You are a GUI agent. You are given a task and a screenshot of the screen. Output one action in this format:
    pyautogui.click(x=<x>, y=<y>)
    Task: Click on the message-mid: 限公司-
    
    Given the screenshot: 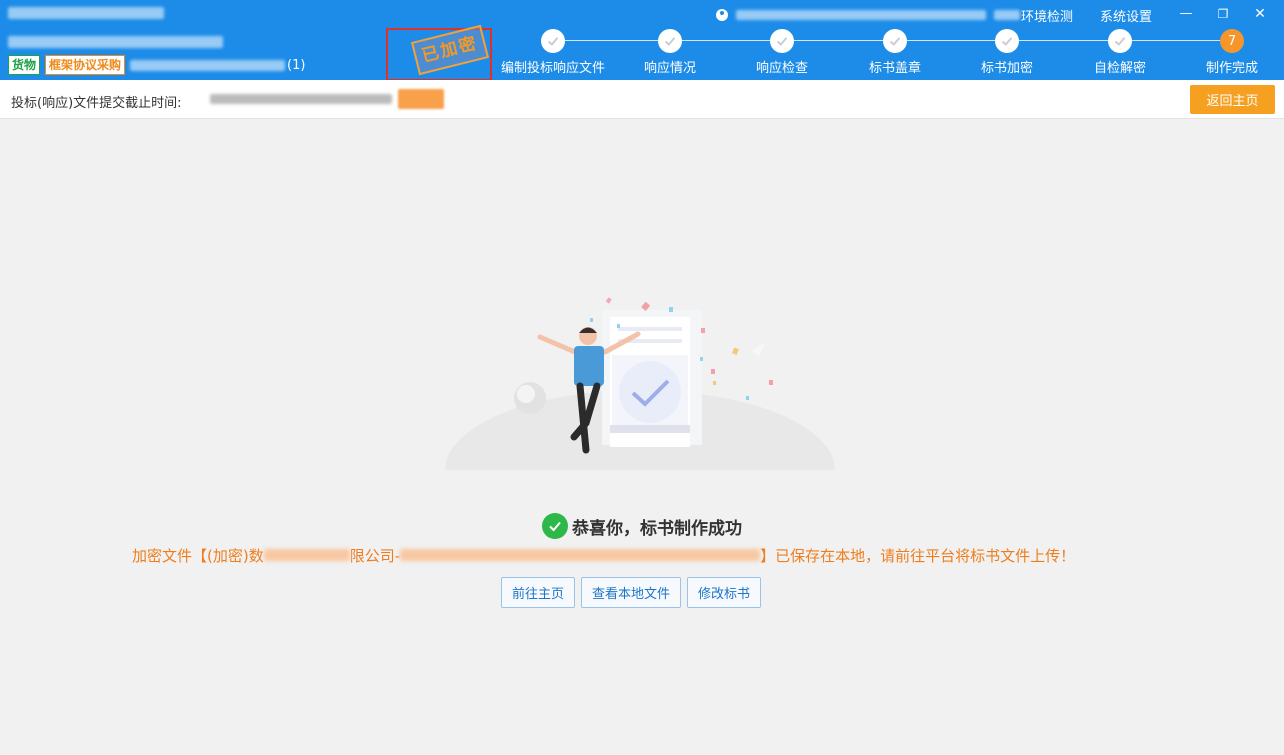 What is the action you would take?
    pyautogui.click(x=375, y=555)
    